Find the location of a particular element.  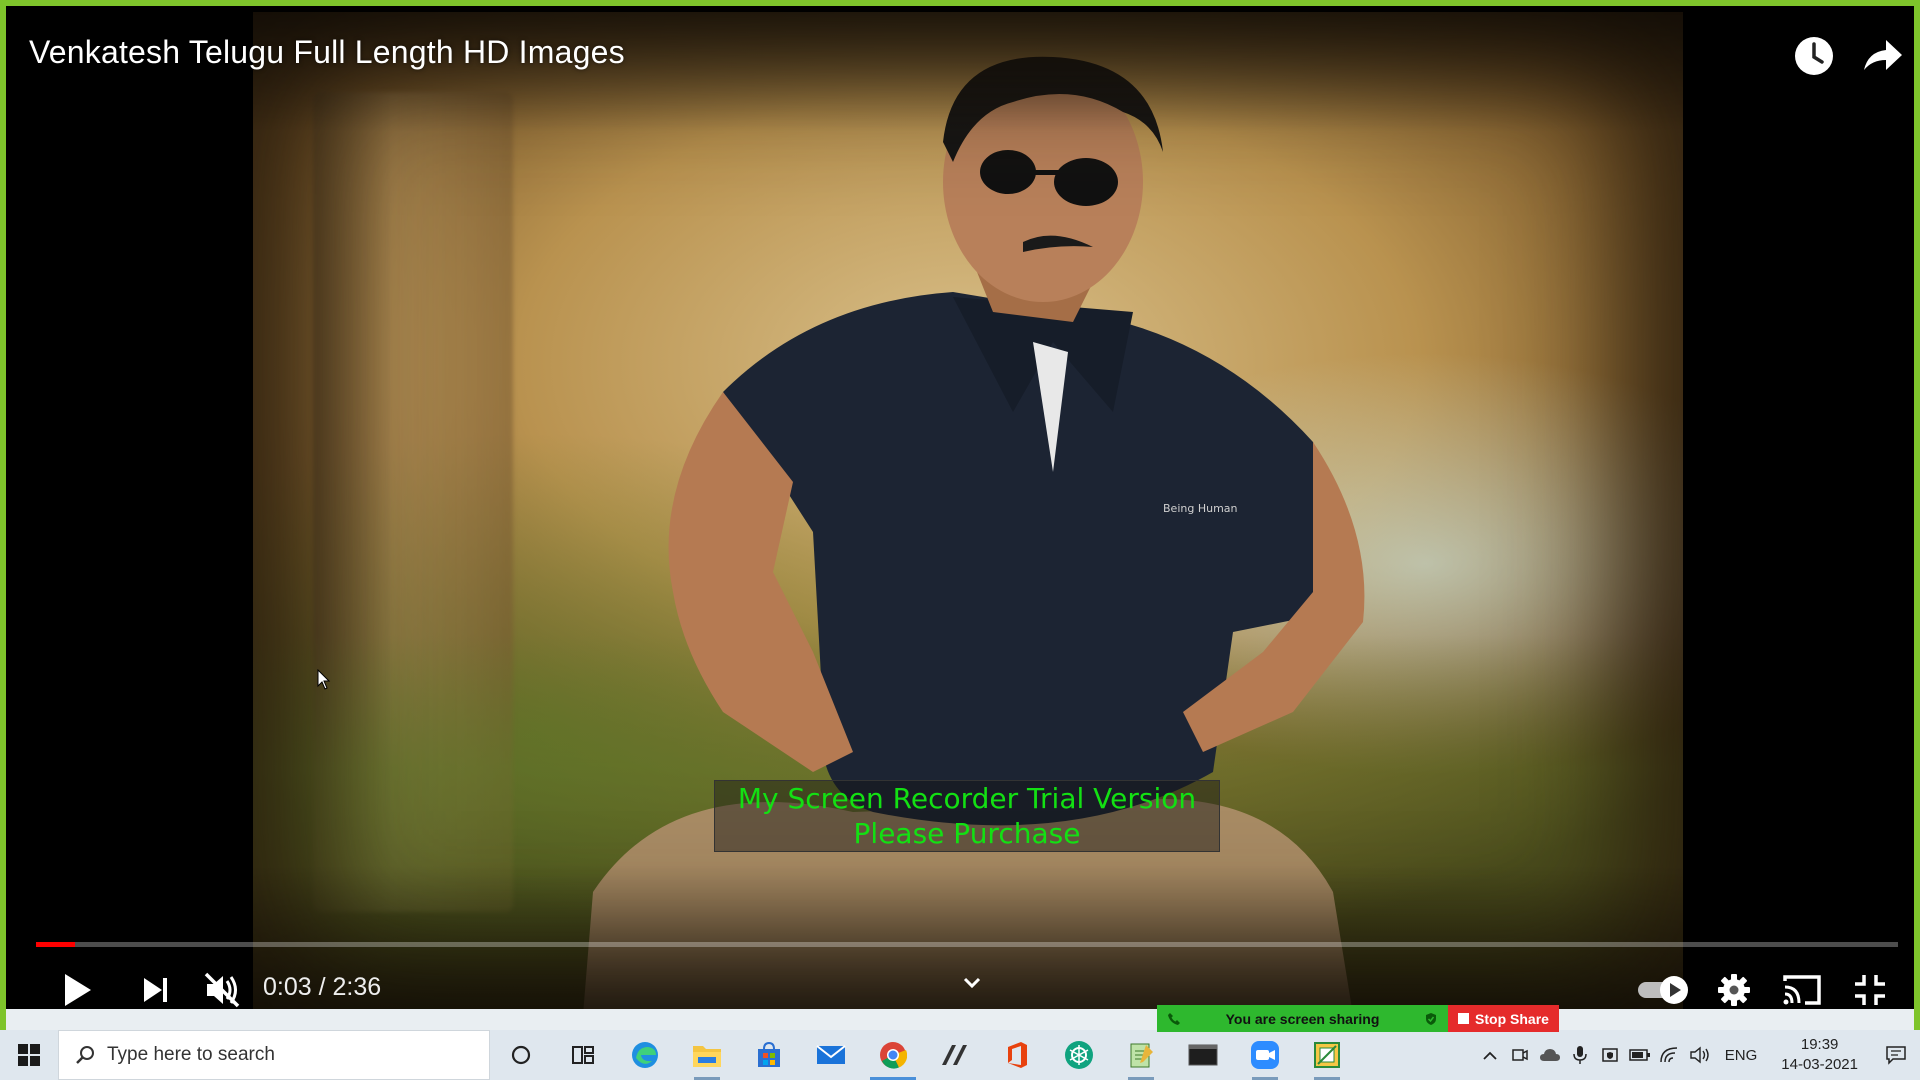

play-button is located at coordinates (78, 988).